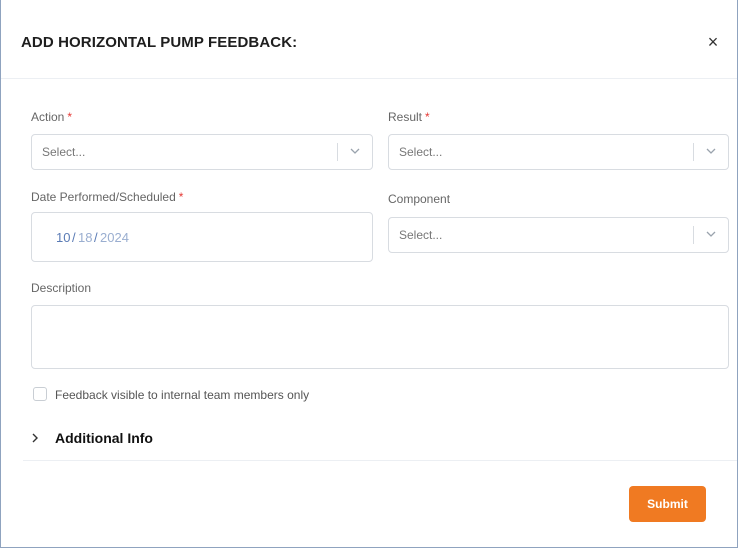  What do you see at coordinates (114, 237) in the screenshot?
I see `date-year: 2024` at bounding box center [114, 237].